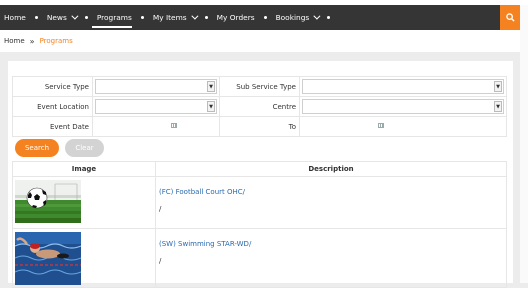  I want to click on nav-separator, so click(329, 17).